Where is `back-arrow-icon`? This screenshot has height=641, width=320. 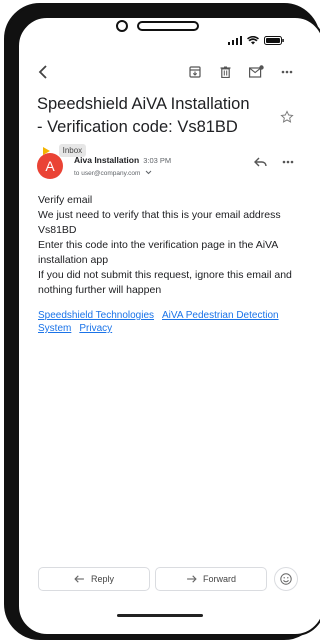
back-arrow-icon is located at coordinates (42, 72).